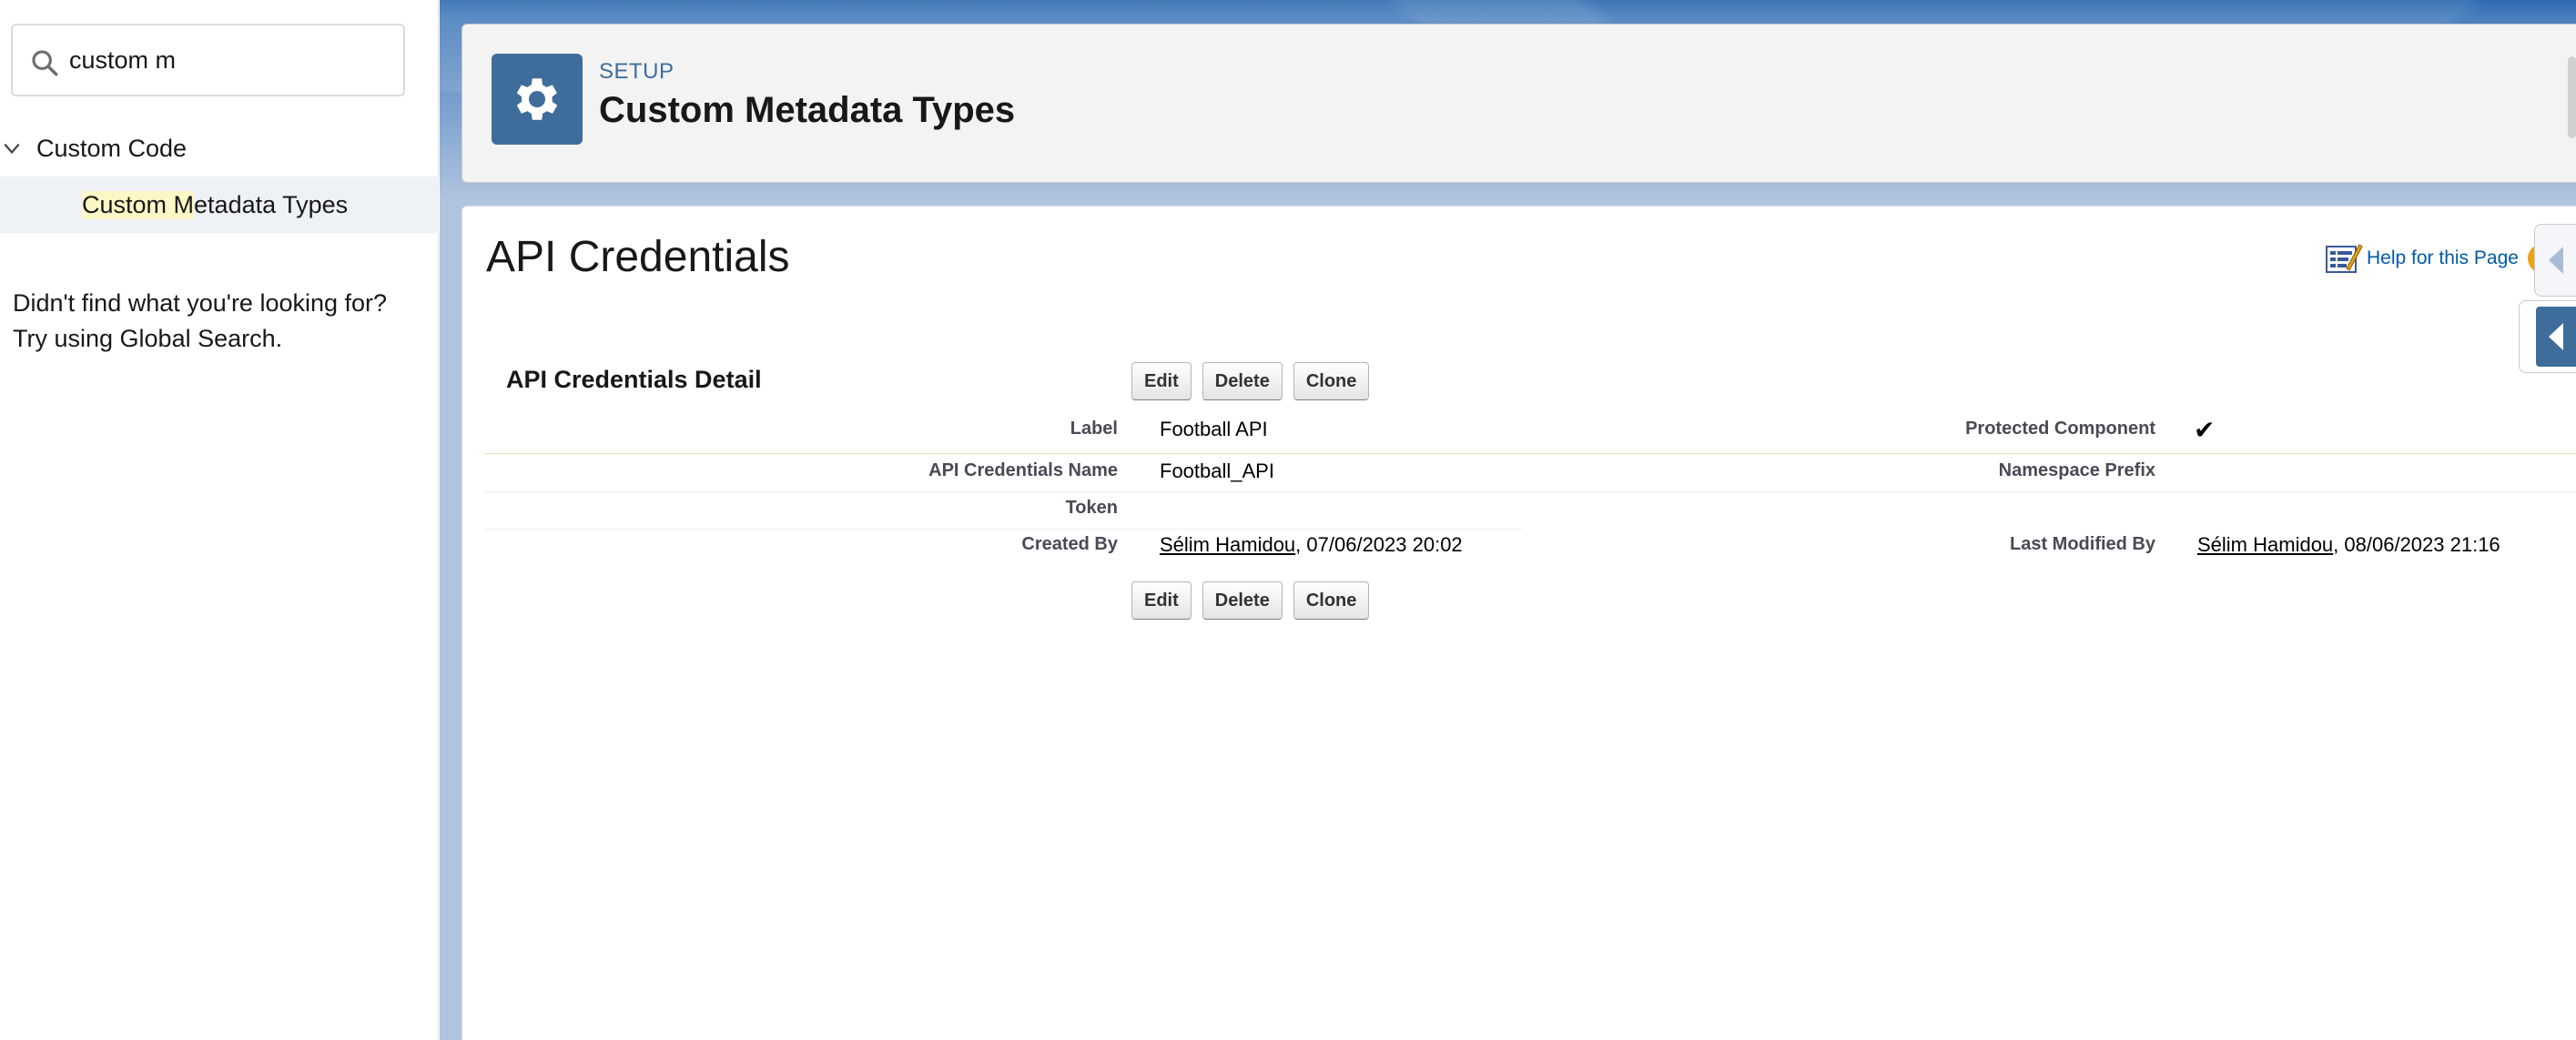  What do you see at coordinates (2265, 544) in the screenshot?
I see `modified-by-user-link: Sélim Hamidou` at bounding box center [2265, 544].